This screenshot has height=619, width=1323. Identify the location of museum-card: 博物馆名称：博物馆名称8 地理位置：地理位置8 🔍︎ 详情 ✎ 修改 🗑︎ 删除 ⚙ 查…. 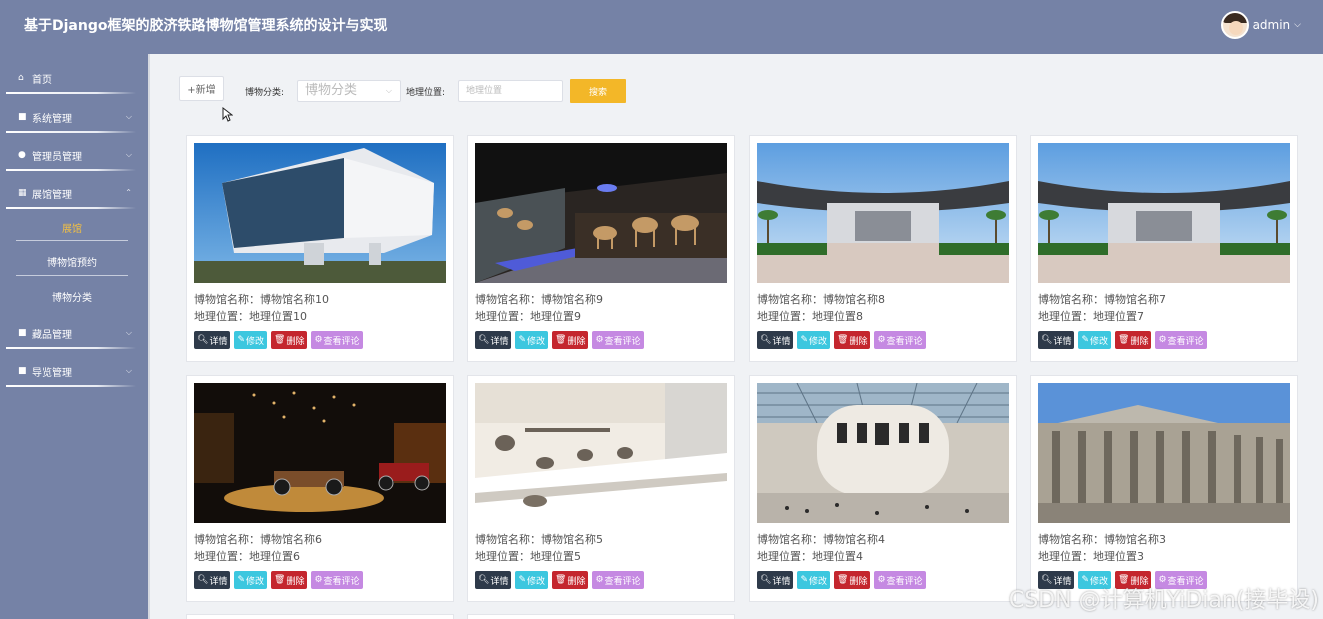
(883, 248).